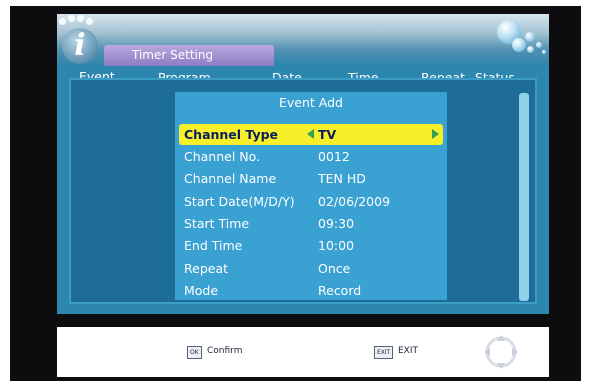 The height and width of the screenshot is (387, 589). Describe the element at coordinates (230, 178) in the screenshot. I see `field-label: Channel Name` at that location.